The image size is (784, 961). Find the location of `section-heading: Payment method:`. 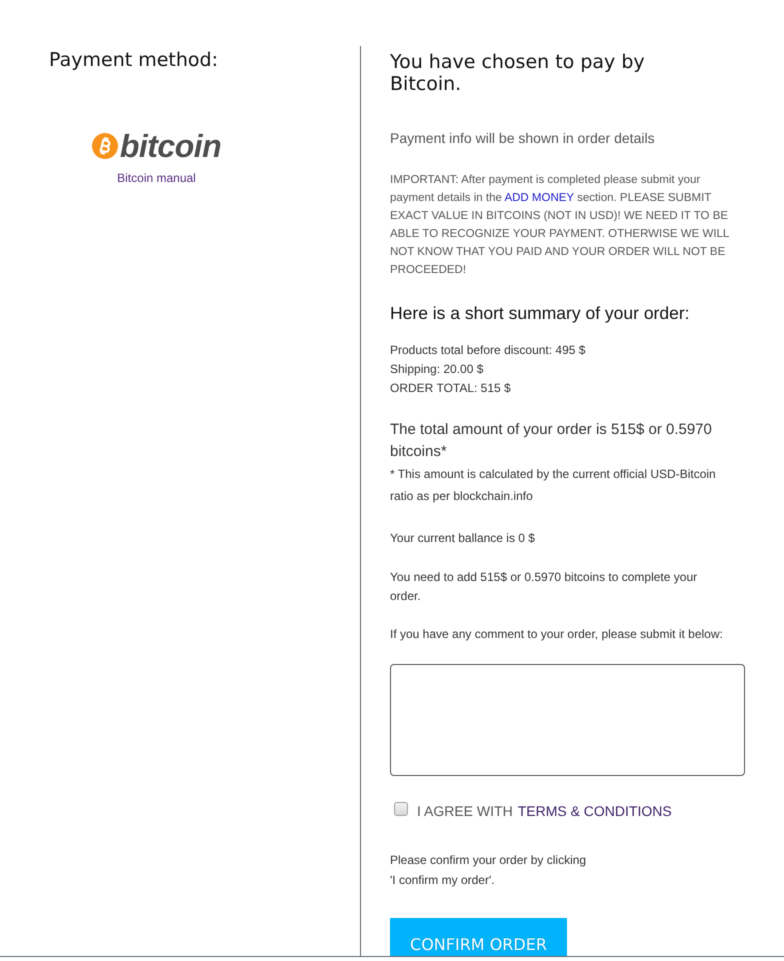

section-heading: Payment method: is located at coordinates (134, 60).